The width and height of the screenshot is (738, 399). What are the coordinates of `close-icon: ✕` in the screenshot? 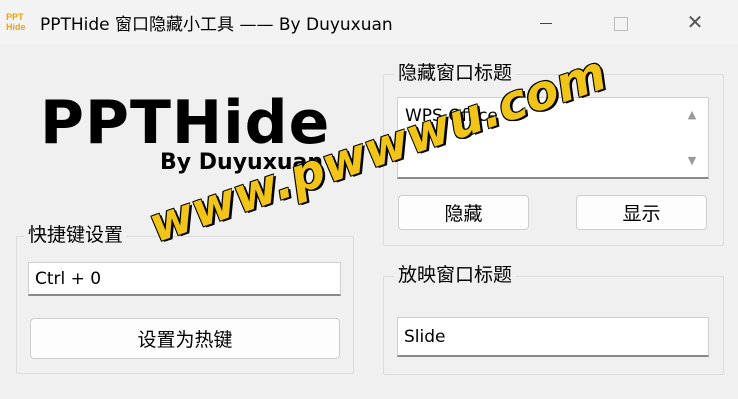 It's located at (695, 22).